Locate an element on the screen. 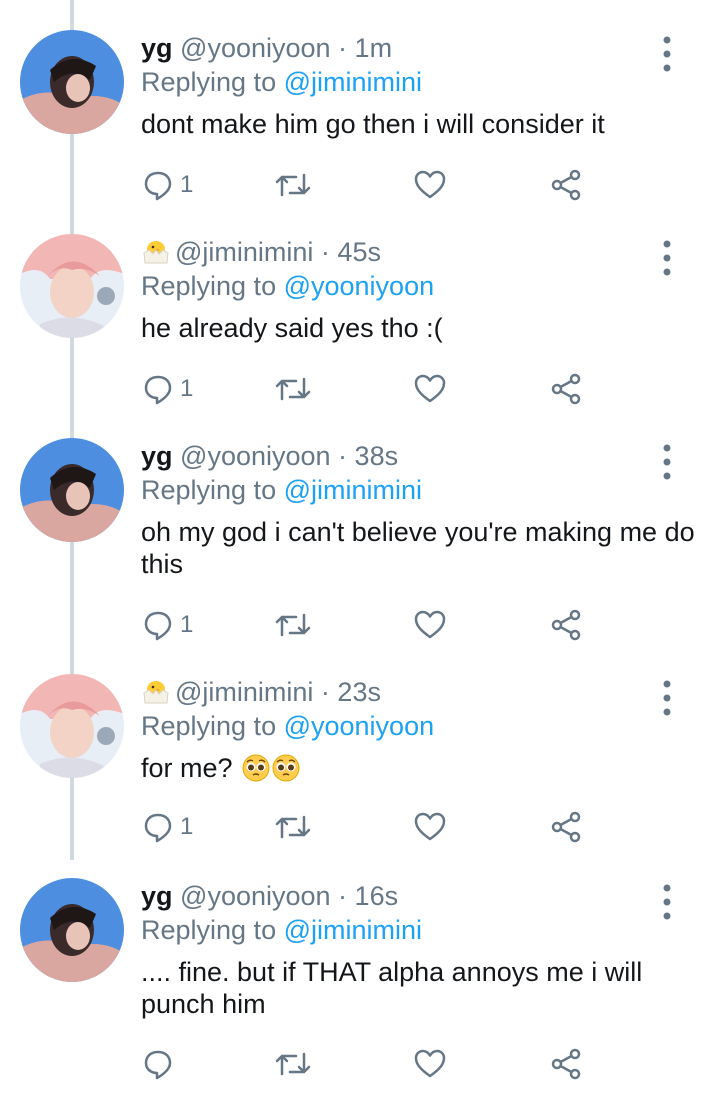 The image size is (720, 1094). tweet-header: @jiminimini · 45s is located at coordinates (261, 252).